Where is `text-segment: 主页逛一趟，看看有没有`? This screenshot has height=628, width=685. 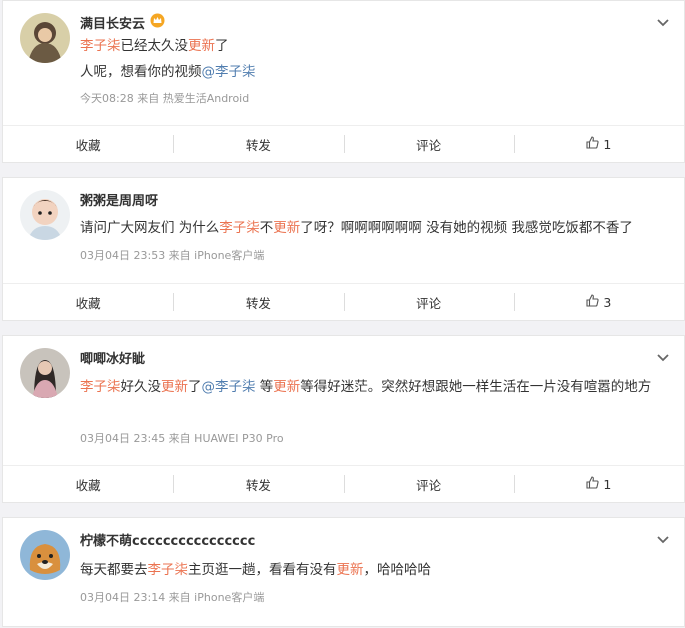
text-segment: 主页逛一趟，看看有没有 is located at coordinates (262, 570).